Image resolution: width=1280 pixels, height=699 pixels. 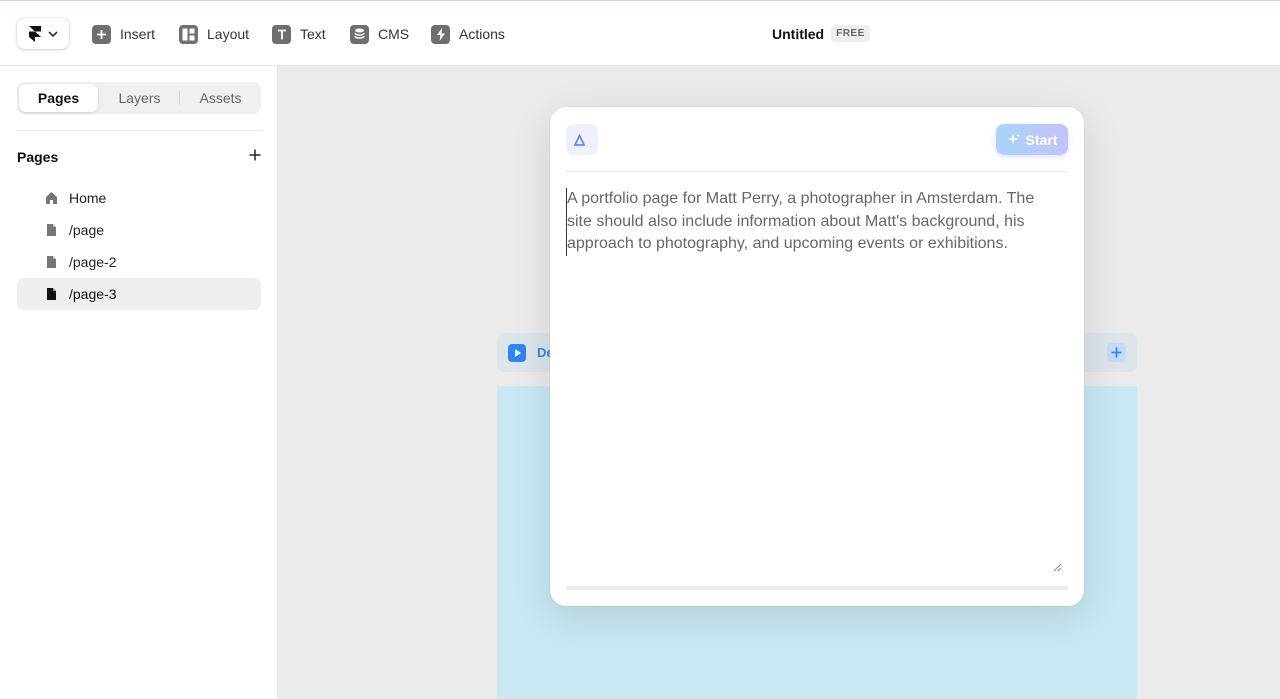 I want to click on plan-badge: FREE, so click(x=850, y=33).